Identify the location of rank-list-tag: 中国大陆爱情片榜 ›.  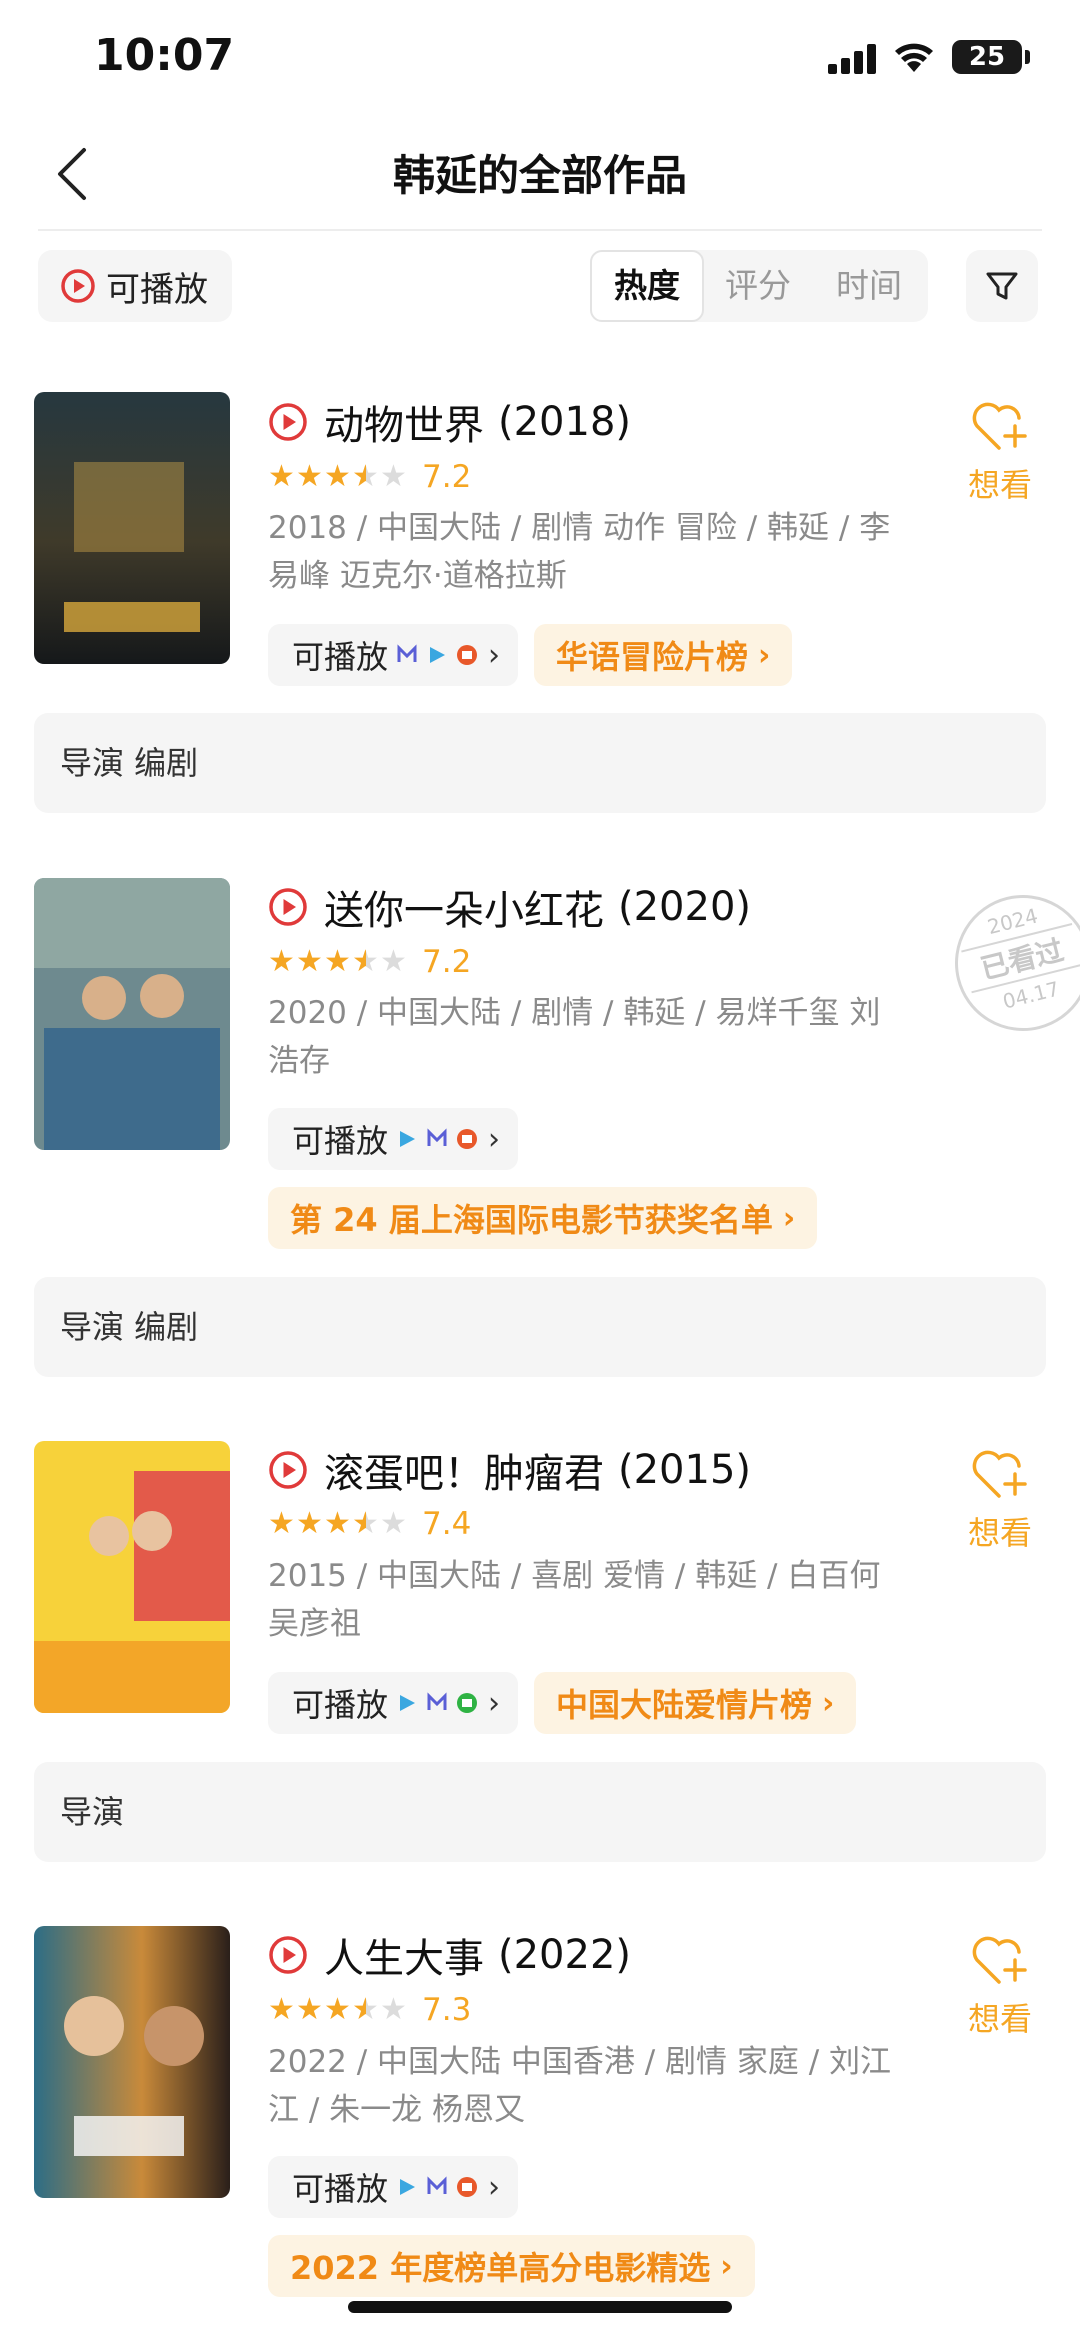
(695, 1703).